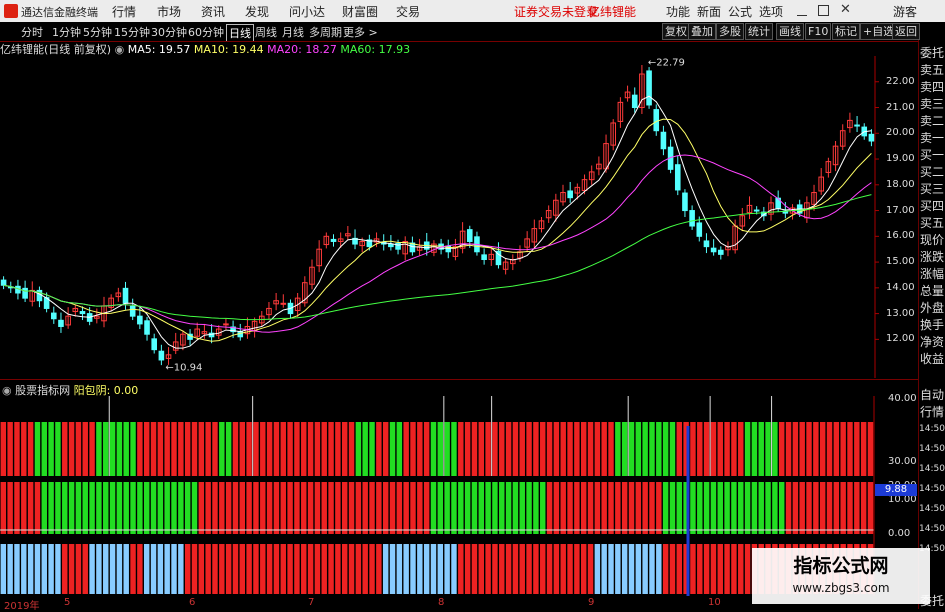 The width and height of the screenshot is (945, 612). I want to click on stats-button: 统计, so click(759, 31).